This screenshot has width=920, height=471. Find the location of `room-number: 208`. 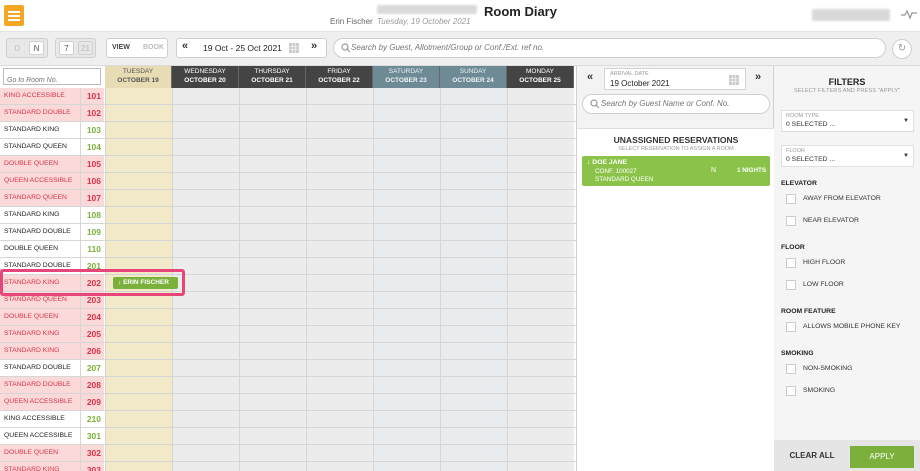

room-number: 208 is located at coordinates (92, 385).